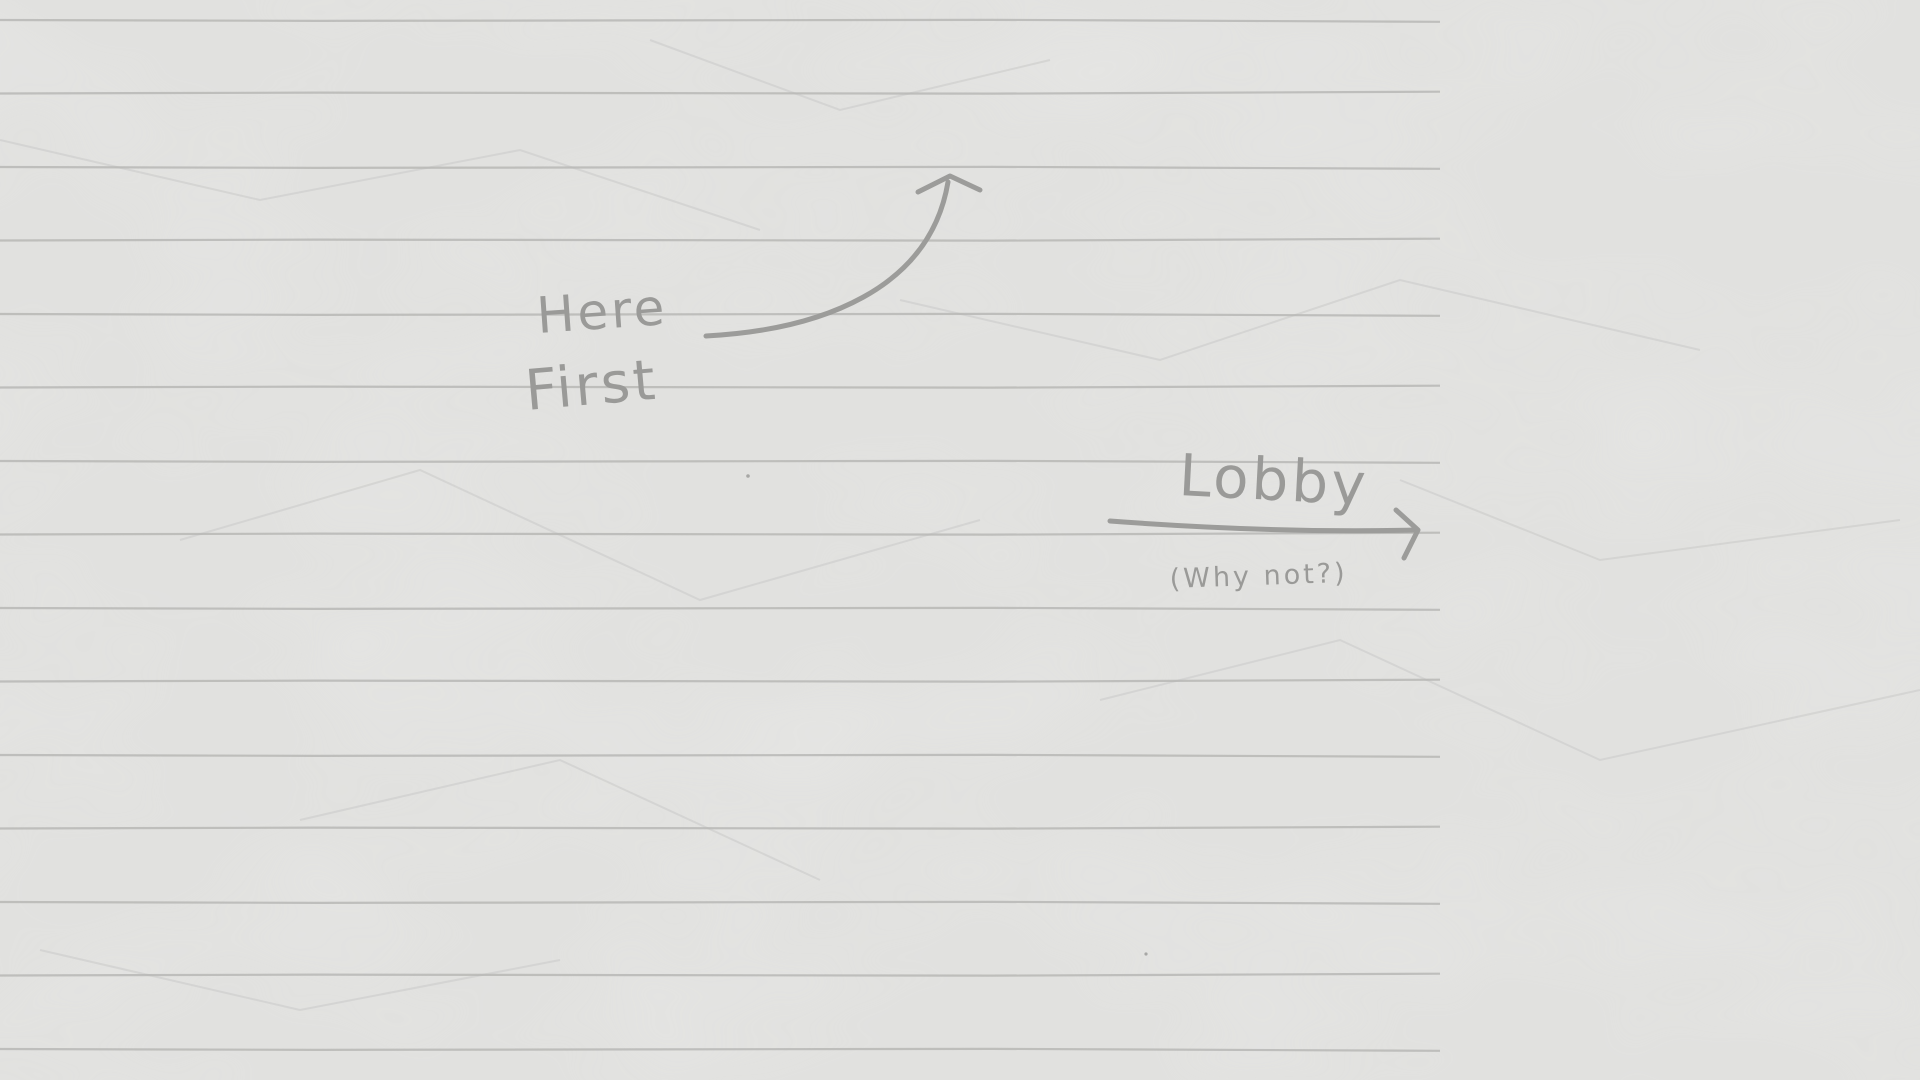  Describe the element at coordinates (602, 311) in the screenshot. I see `here-first-line1: Here` at that location.